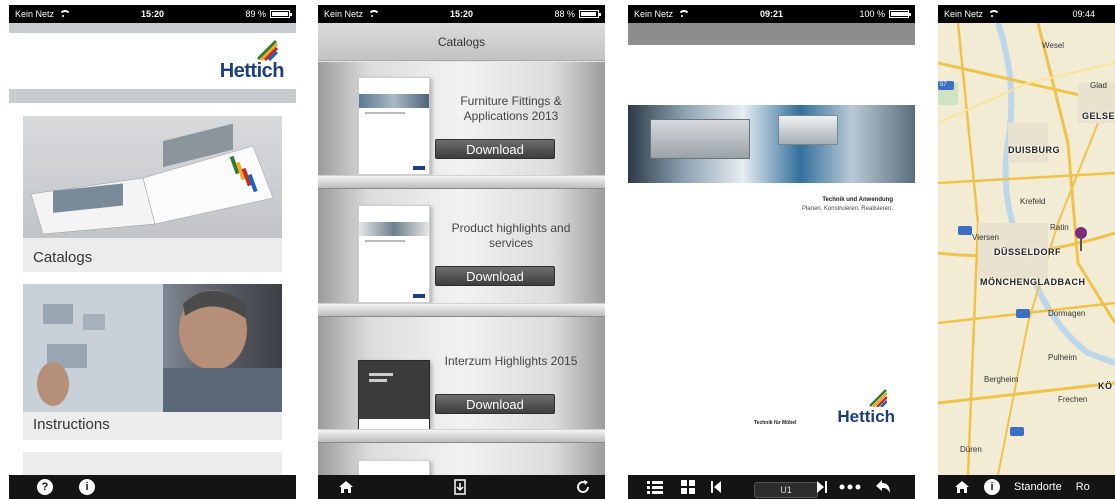 The height and width of the screenshot is (499, 1115). I want to click on refresh-icon, so click(583, 487).